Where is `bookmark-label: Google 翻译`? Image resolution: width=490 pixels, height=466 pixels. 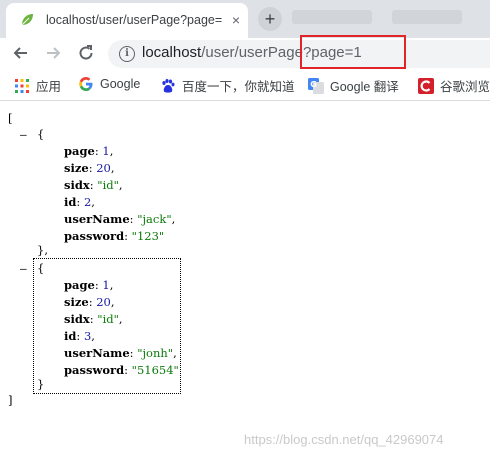
bookmark-label: Google 翻译 is located at coordinates (364, 87).